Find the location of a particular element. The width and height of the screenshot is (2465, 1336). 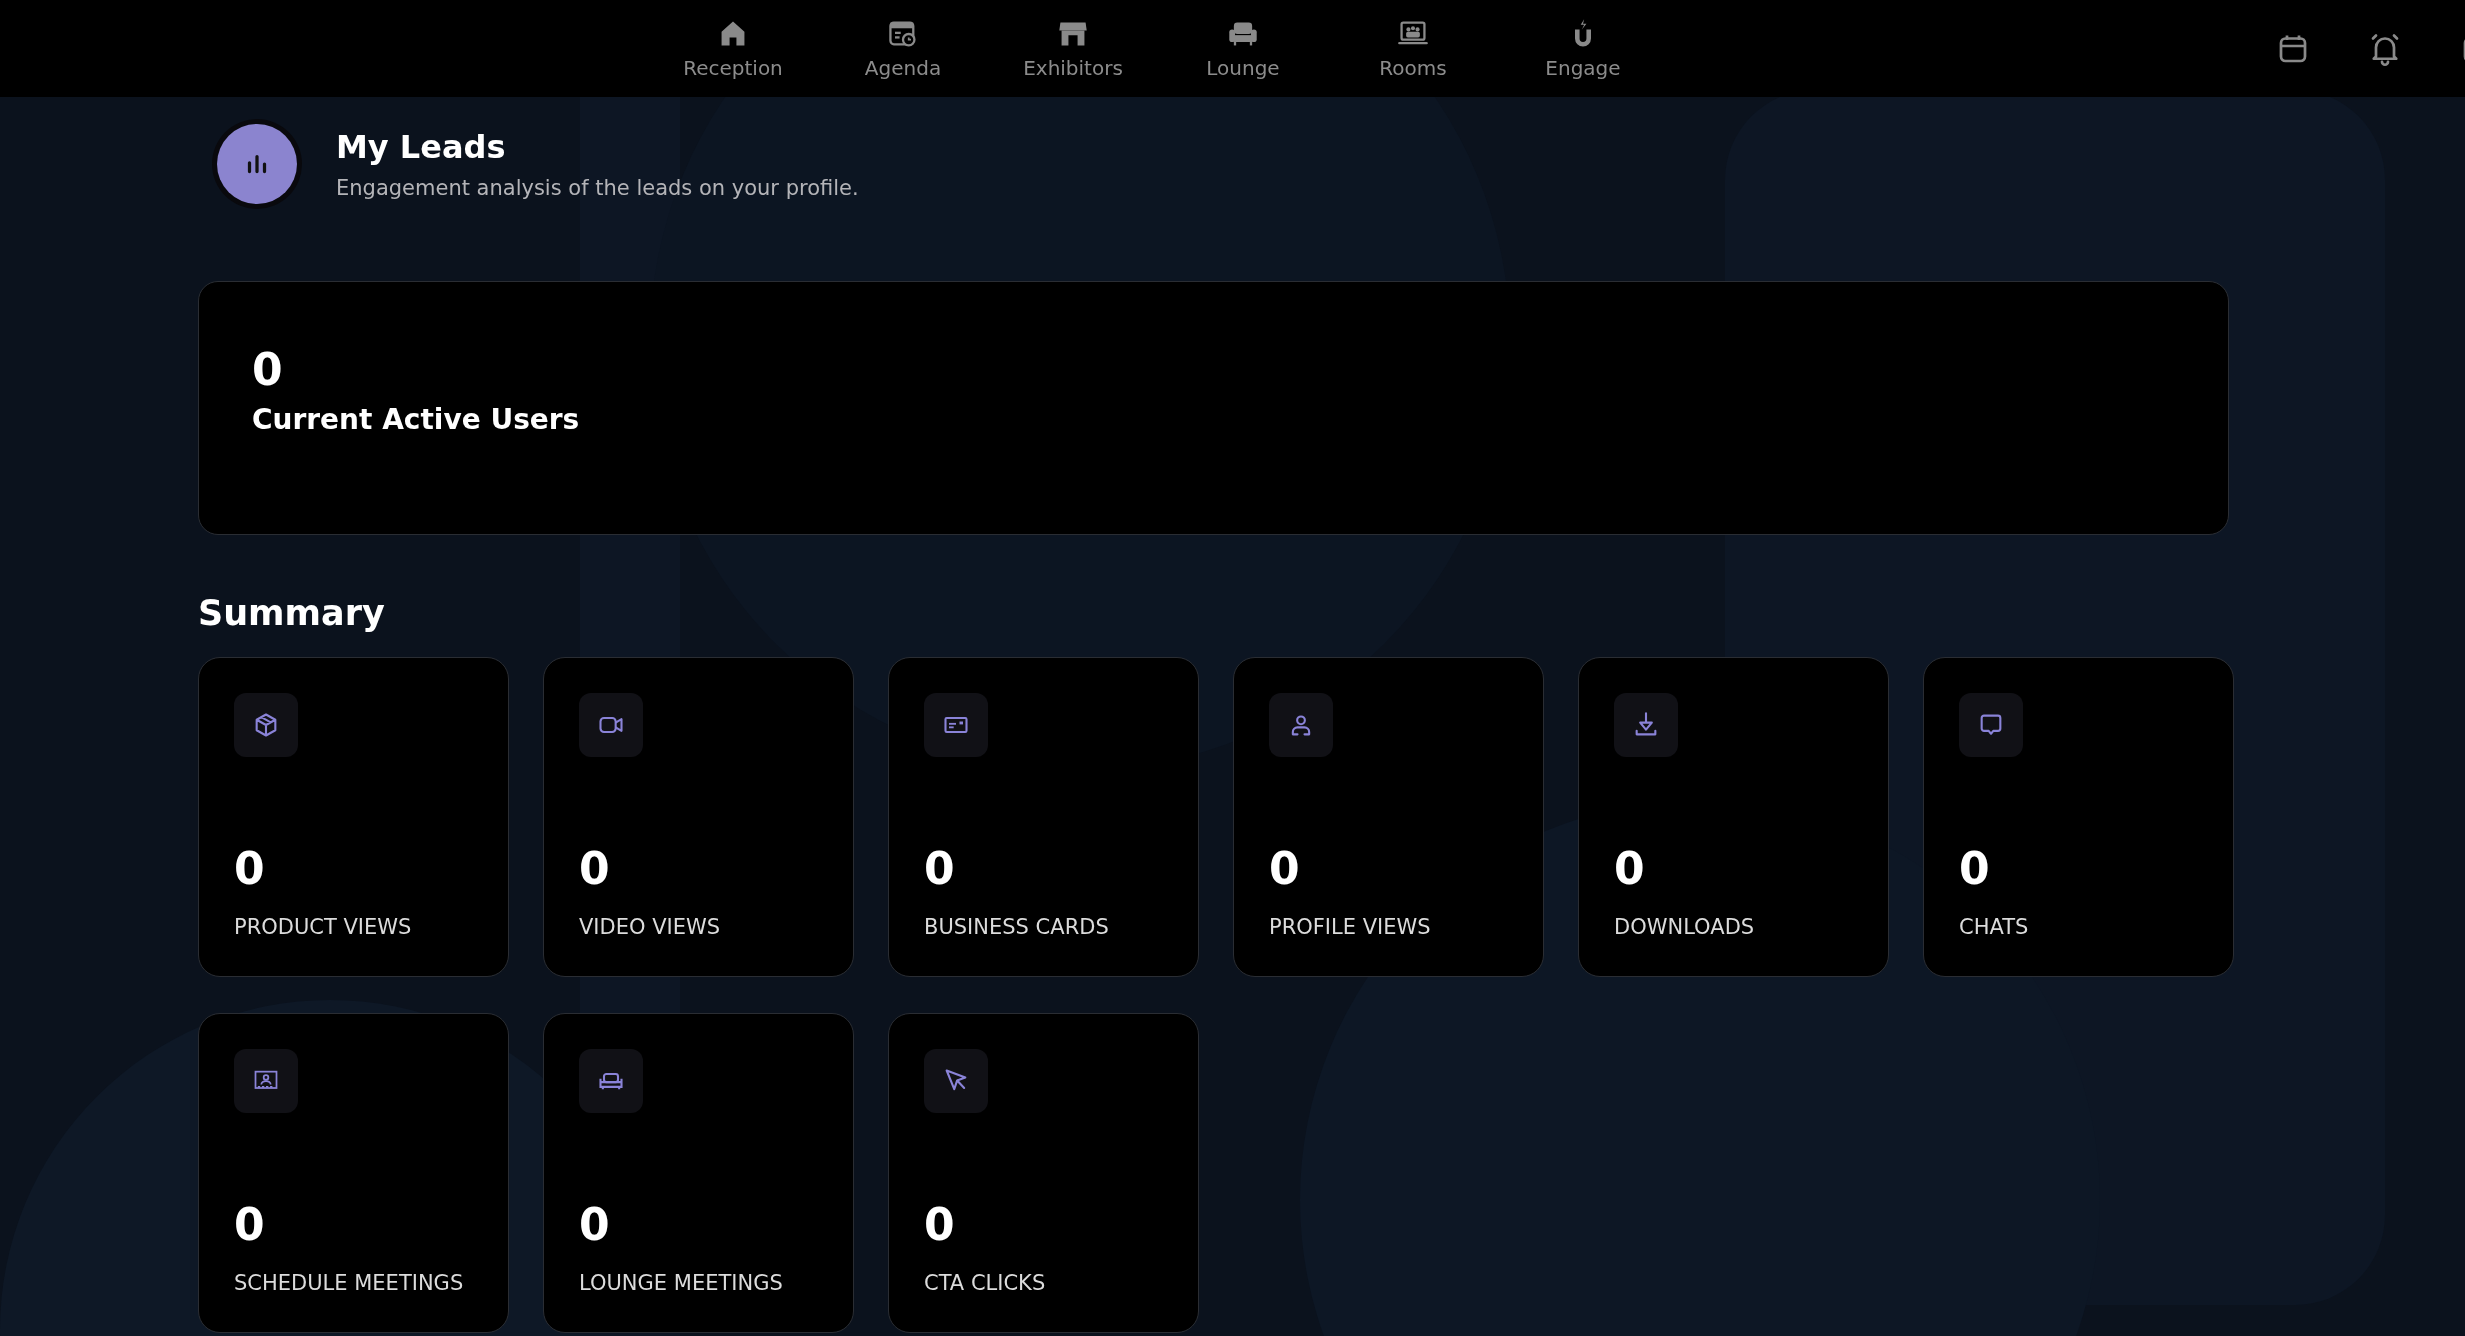

stat-label: LOUNGE MEETINGS is located at coordinates (681, 1283).